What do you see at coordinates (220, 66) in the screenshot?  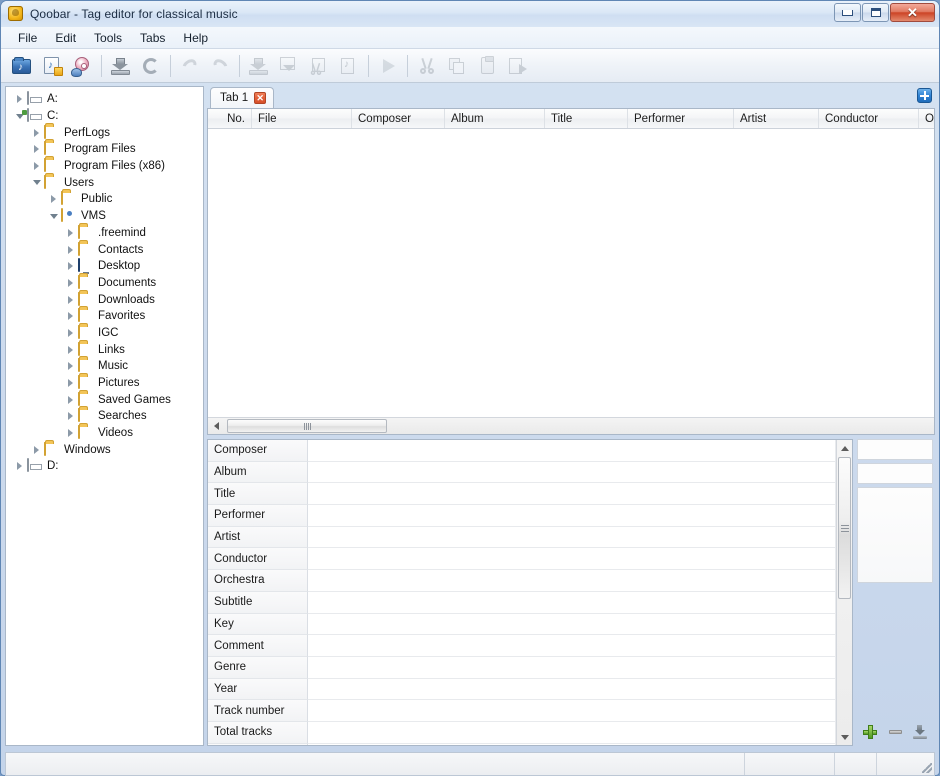 I see `redo-button` at bounding box center [220, 66].